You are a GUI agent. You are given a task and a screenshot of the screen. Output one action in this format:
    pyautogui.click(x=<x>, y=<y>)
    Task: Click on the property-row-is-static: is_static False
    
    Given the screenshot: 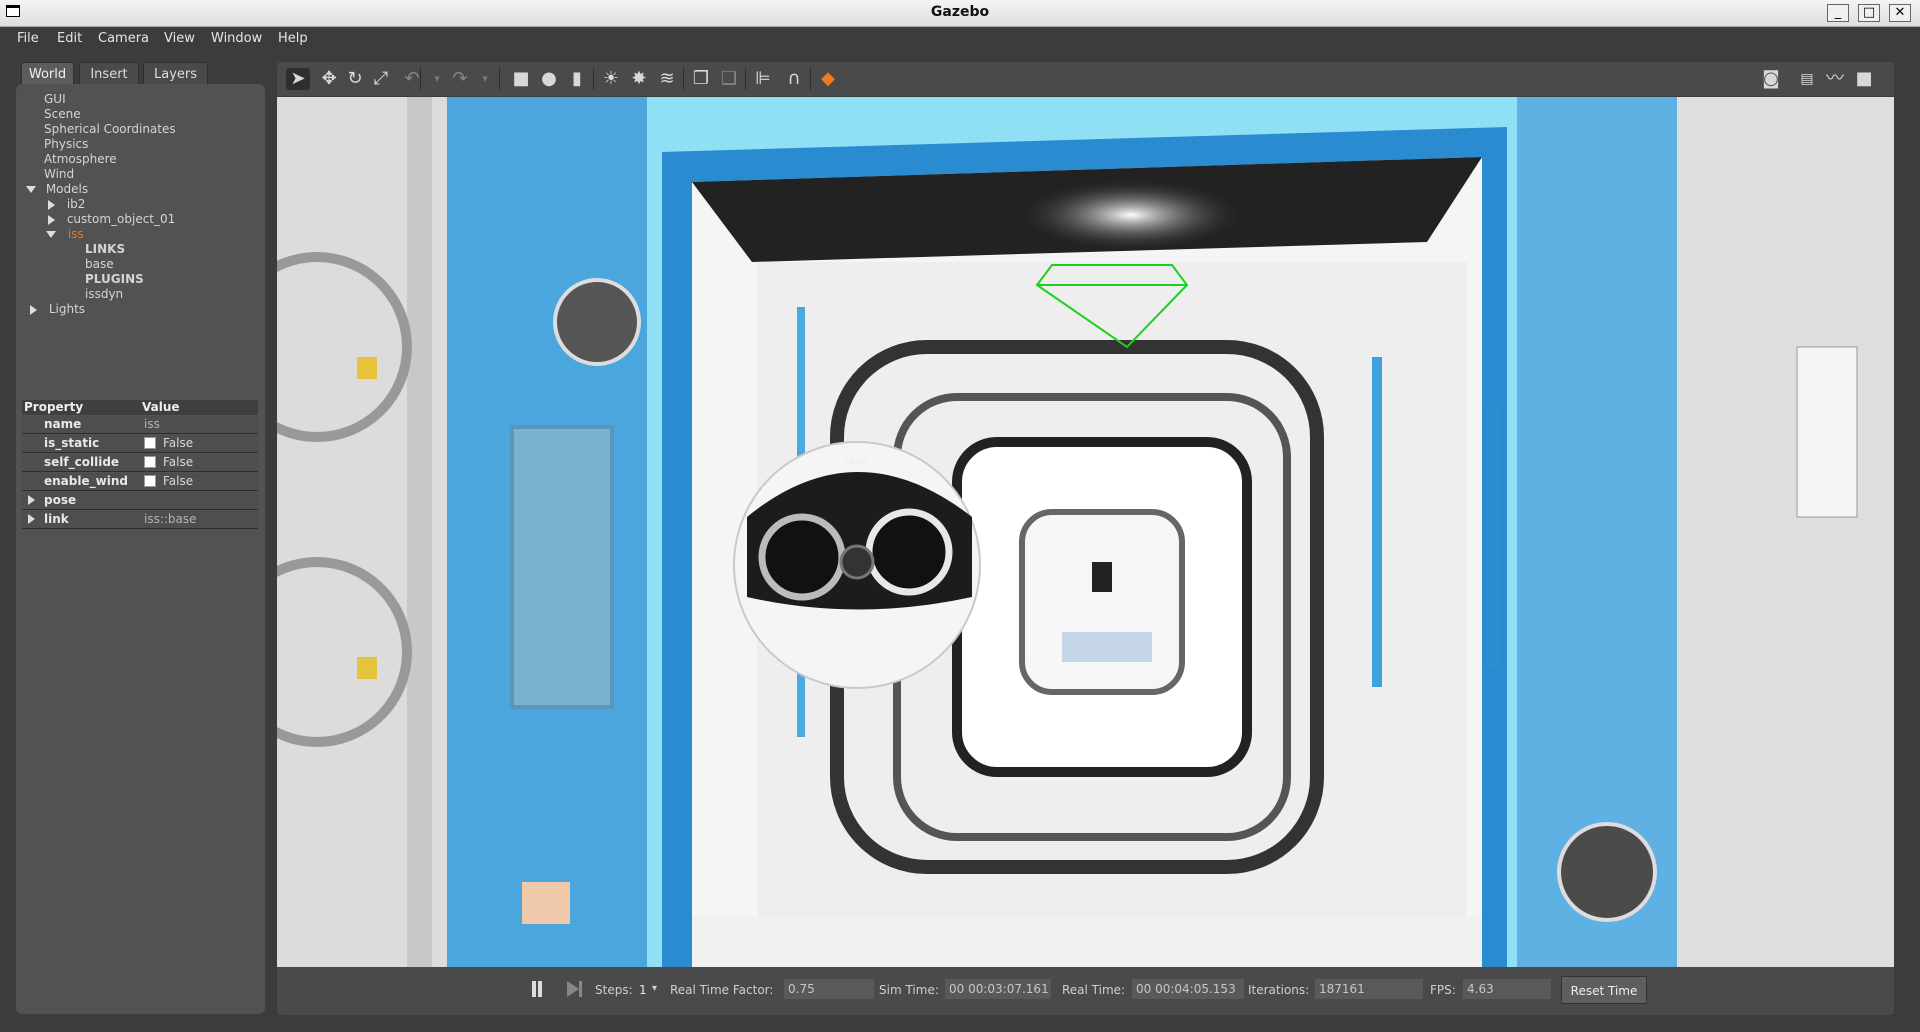 What is the action you would take?
    pyautogui.click(x=140, y=444)
    